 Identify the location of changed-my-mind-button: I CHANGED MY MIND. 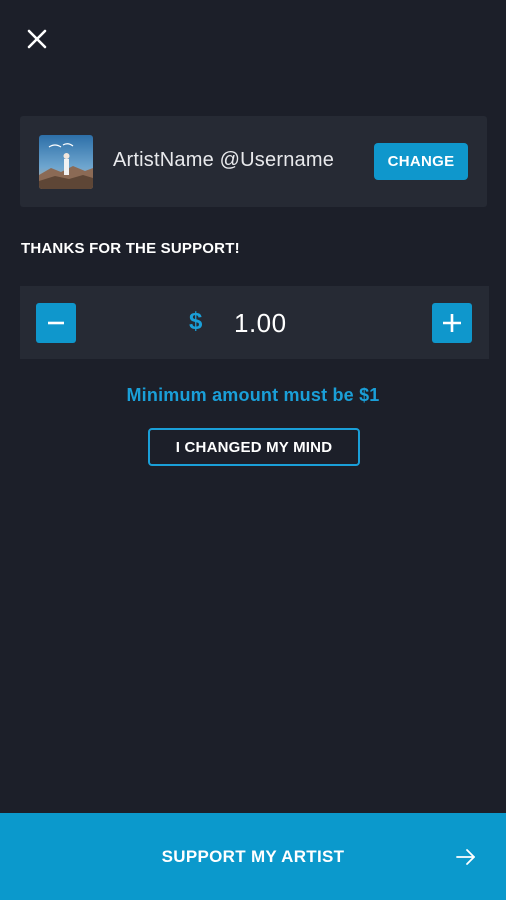
(254, 447).